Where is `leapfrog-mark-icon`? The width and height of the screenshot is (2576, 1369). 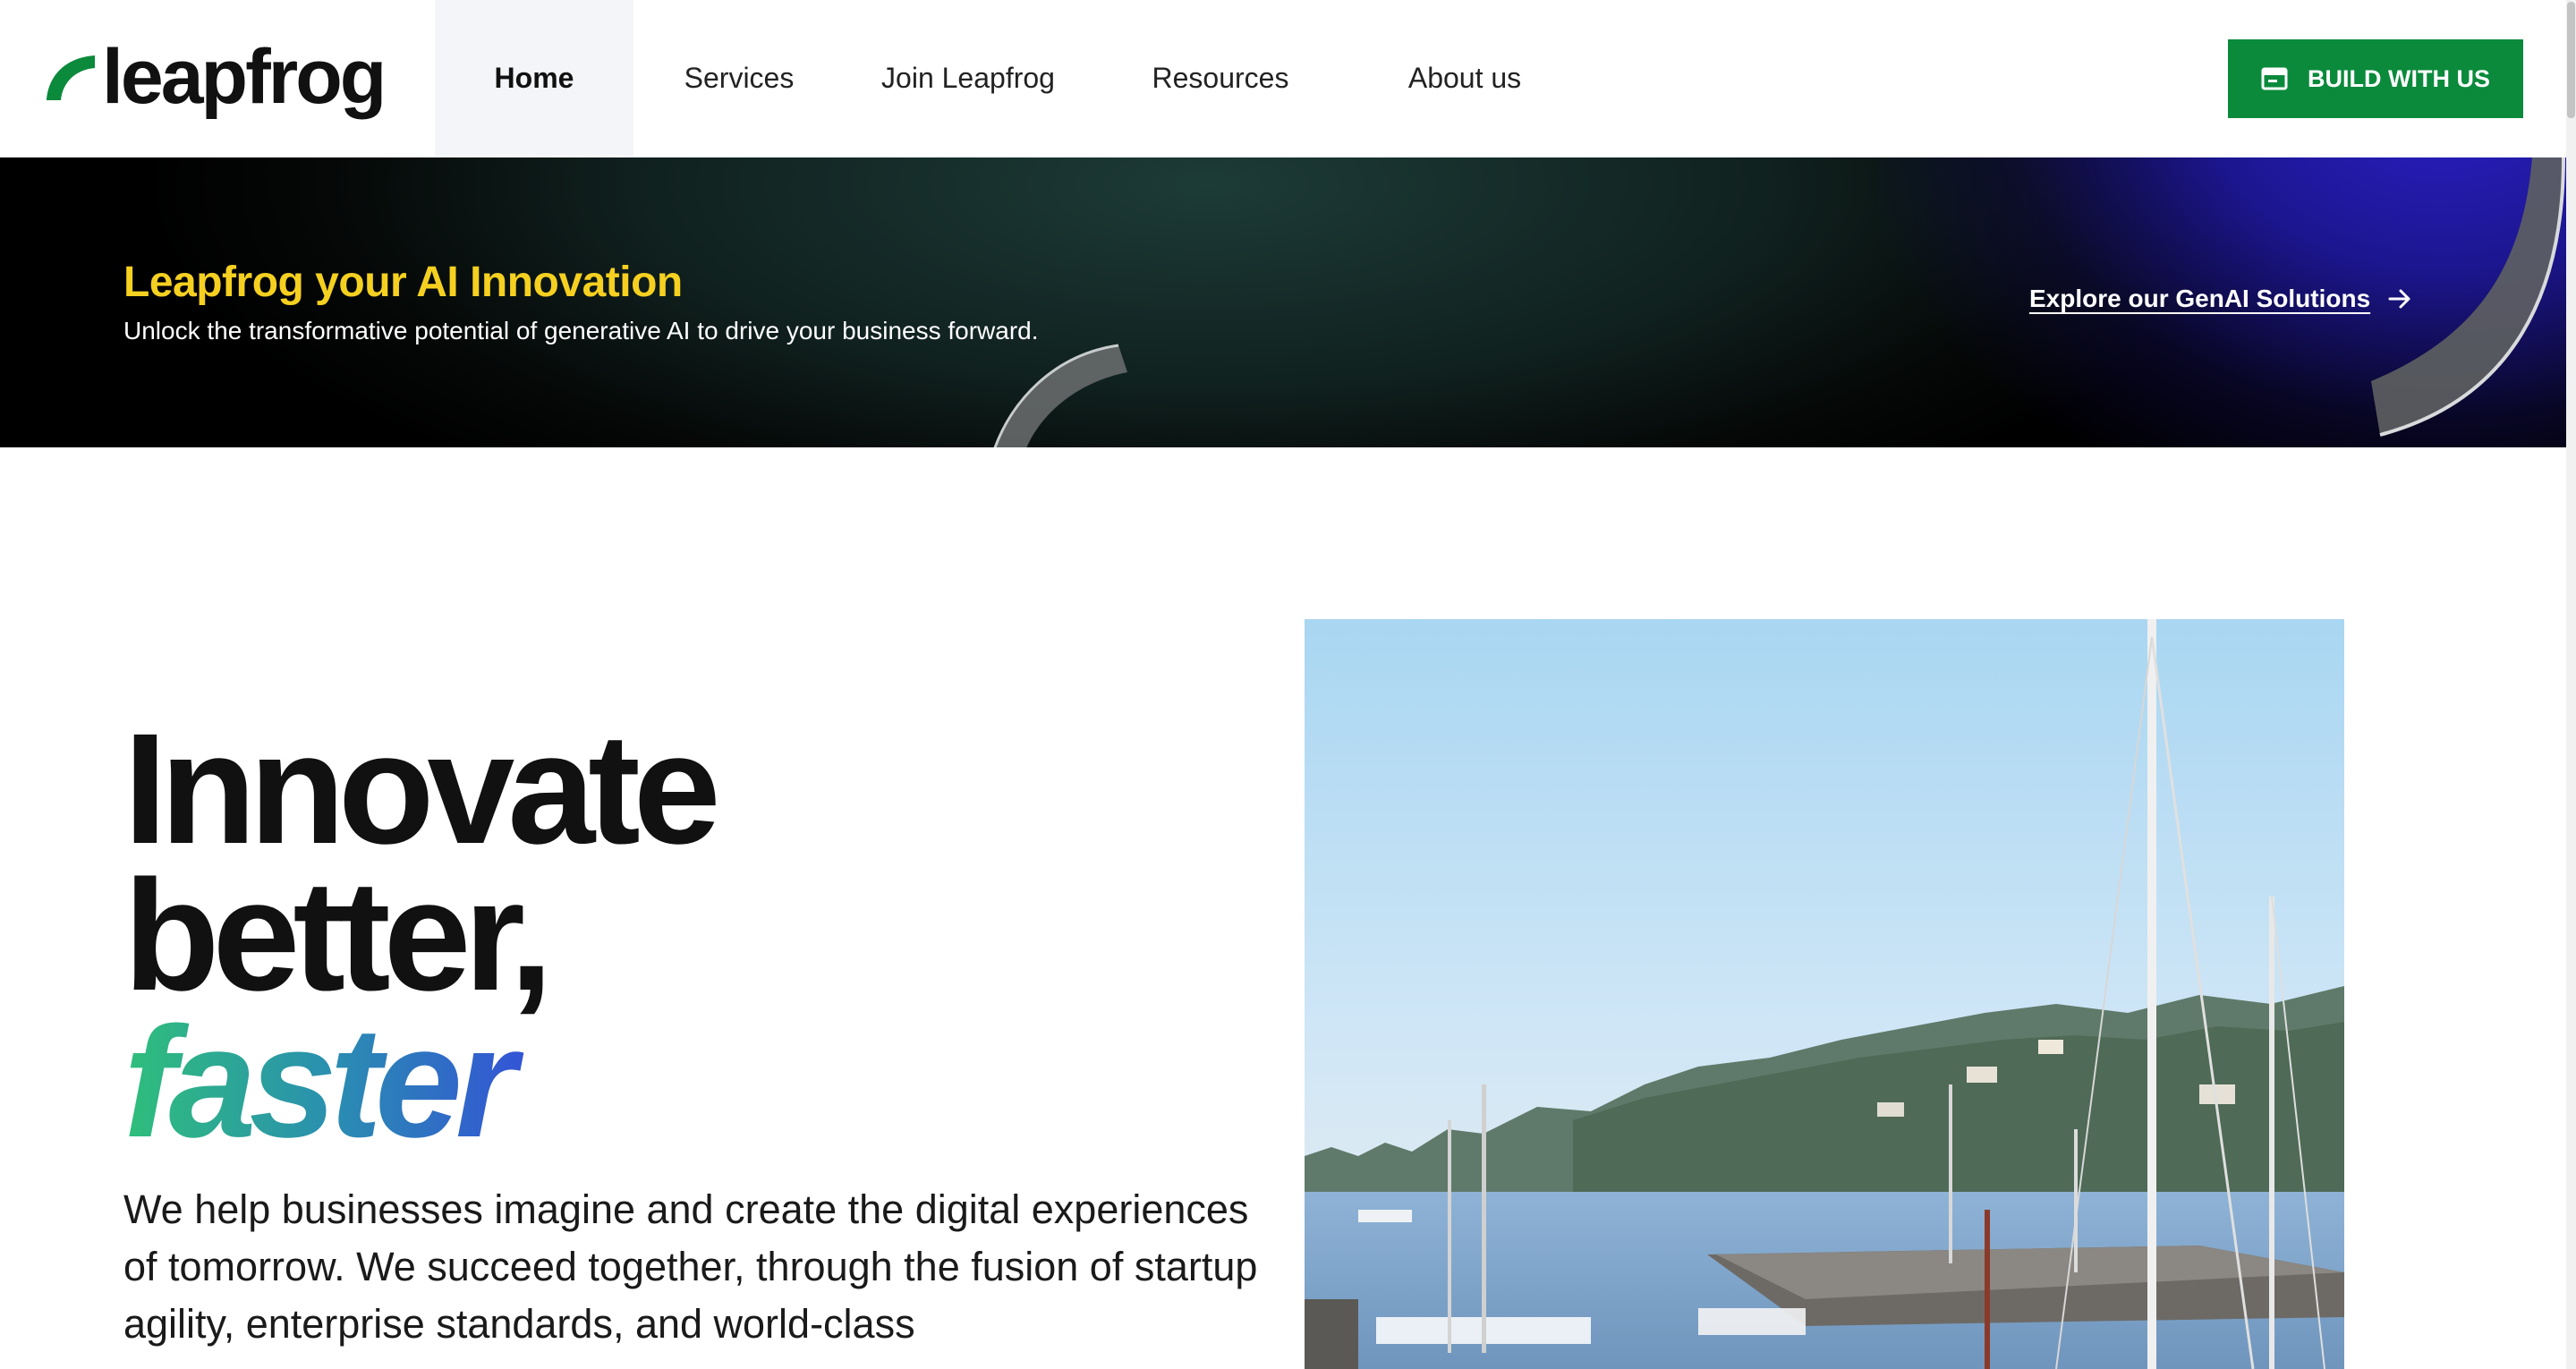 leapfrog-mark-icon is located at coordinates (71, 77).